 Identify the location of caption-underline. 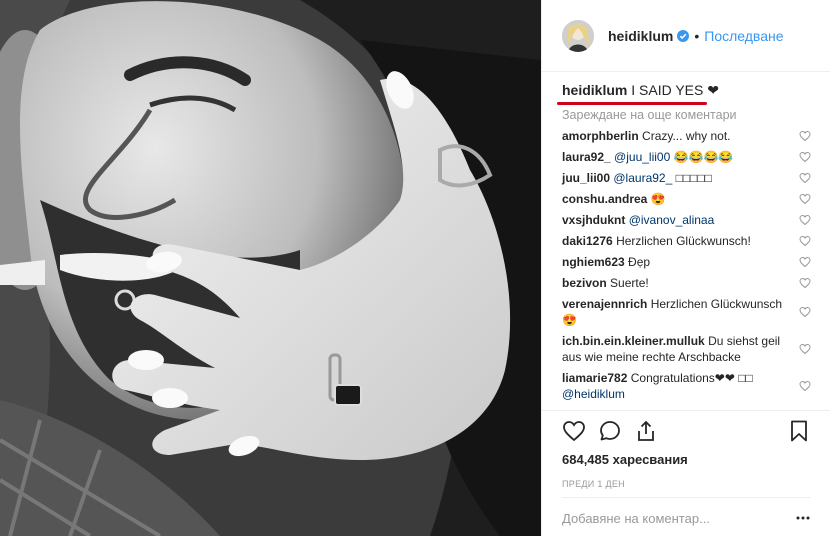
(632, 103).